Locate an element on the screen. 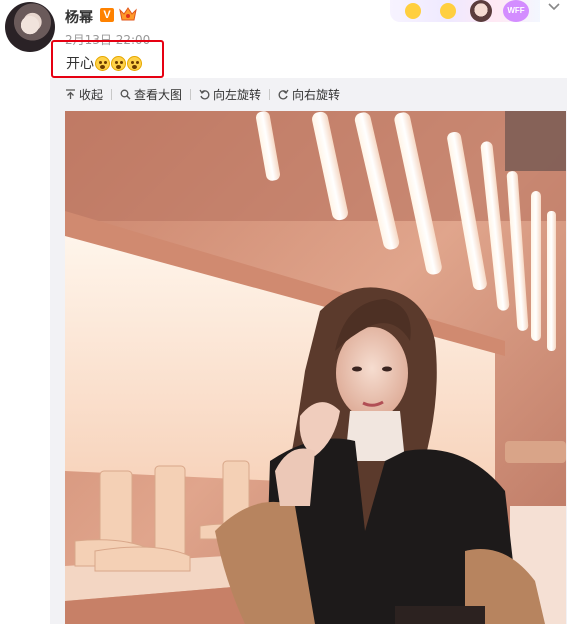 The height and width of the screenshot is (624, 567). rotate-left-label: 向左旋转 is located at coordinates (237, 94).